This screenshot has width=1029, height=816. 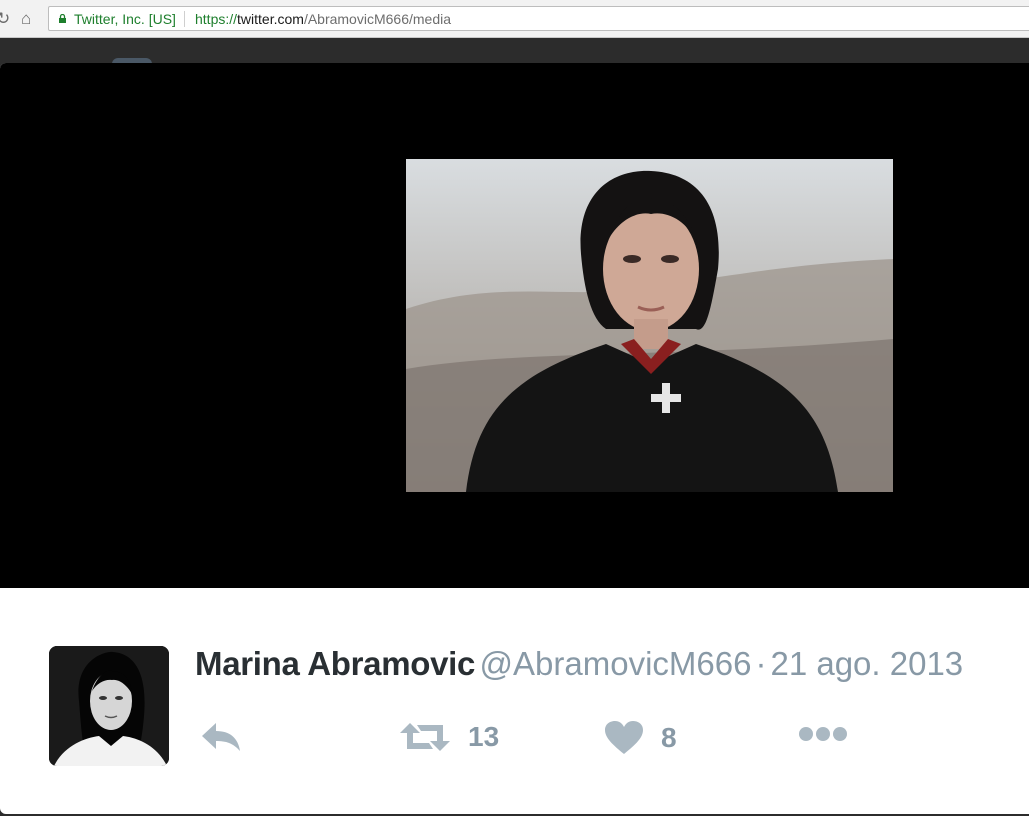 I want to click on lock-icon, so click(x=62, y=18).